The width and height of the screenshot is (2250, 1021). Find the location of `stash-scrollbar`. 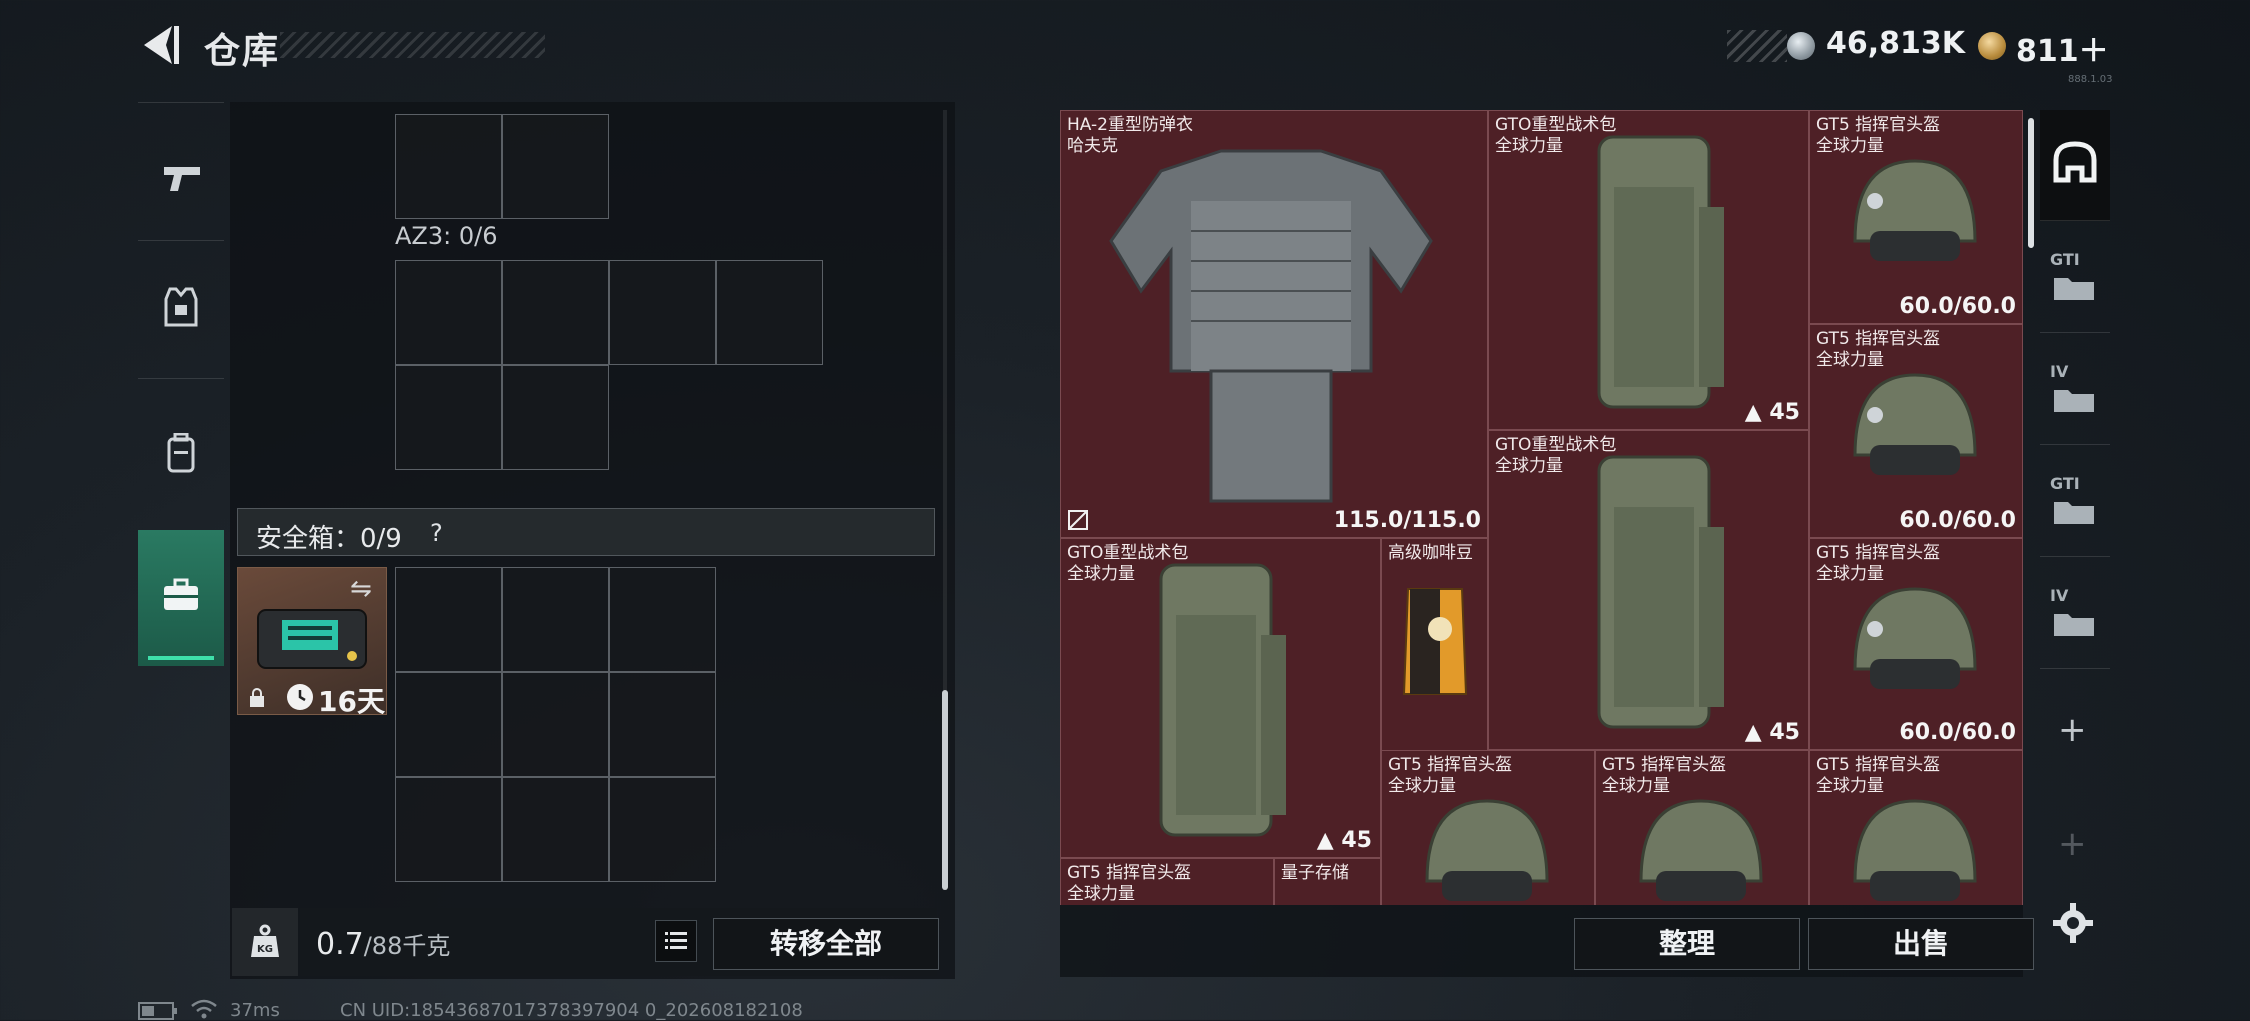

stash-scrollbar is located at coordinates (2031, 183).